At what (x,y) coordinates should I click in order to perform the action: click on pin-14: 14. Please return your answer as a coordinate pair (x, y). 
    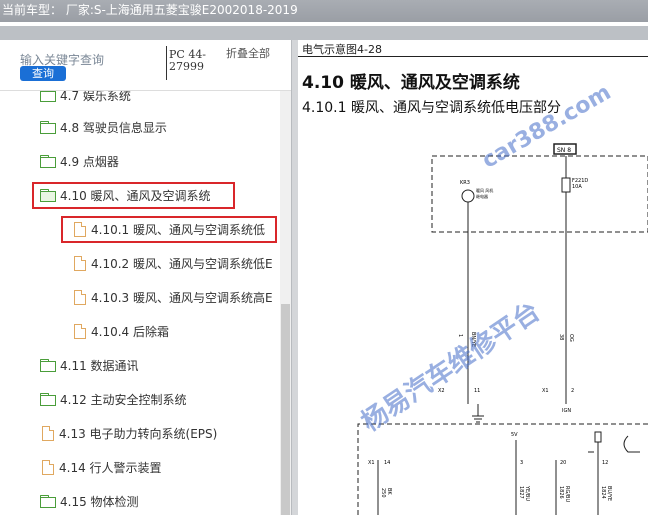
    Looking at the image, I should click on (387, 463).